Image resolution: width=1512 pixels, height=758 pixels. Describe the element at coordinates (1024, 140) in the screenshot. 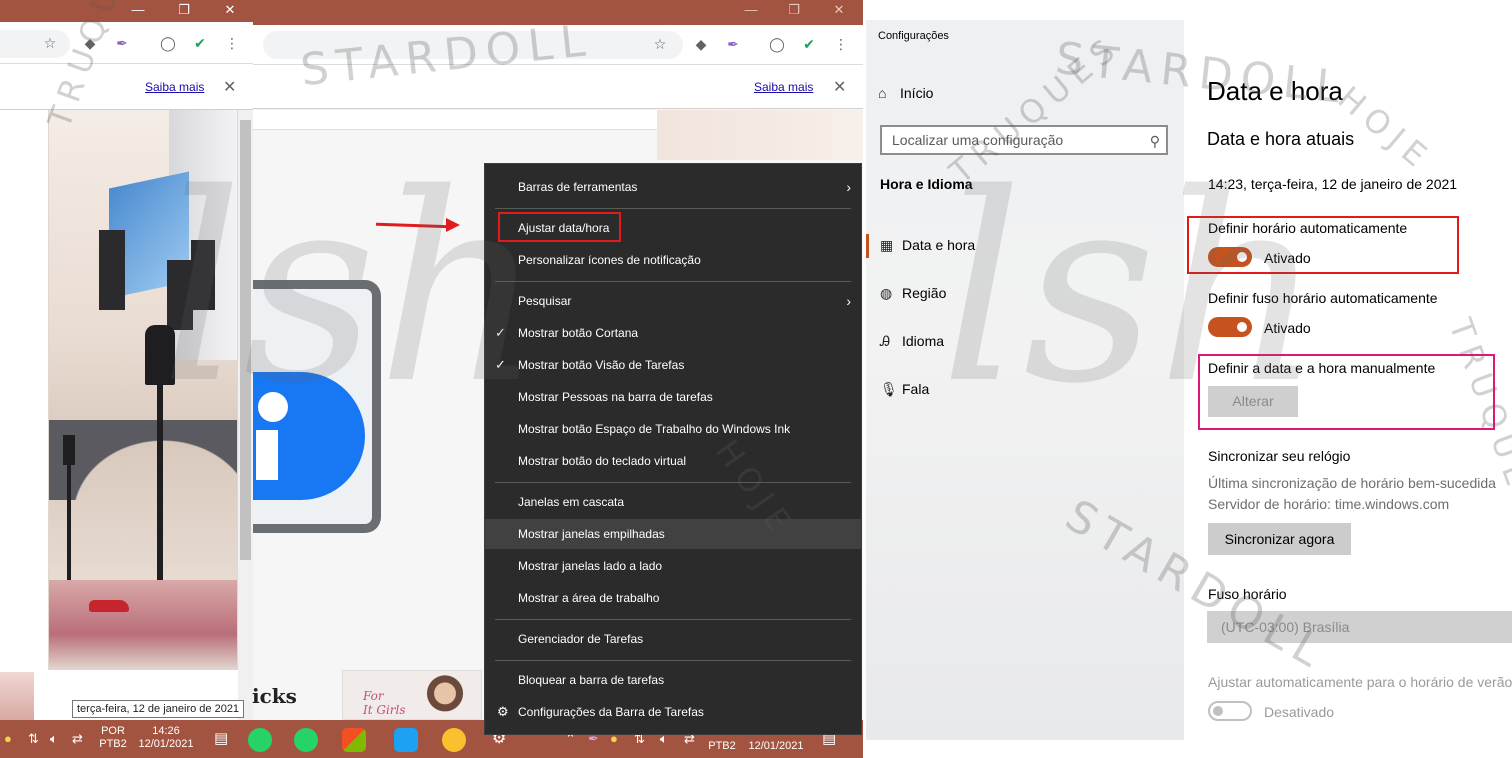

I see `settings-search-input: Localizar uma configuração ⚲` at that location.